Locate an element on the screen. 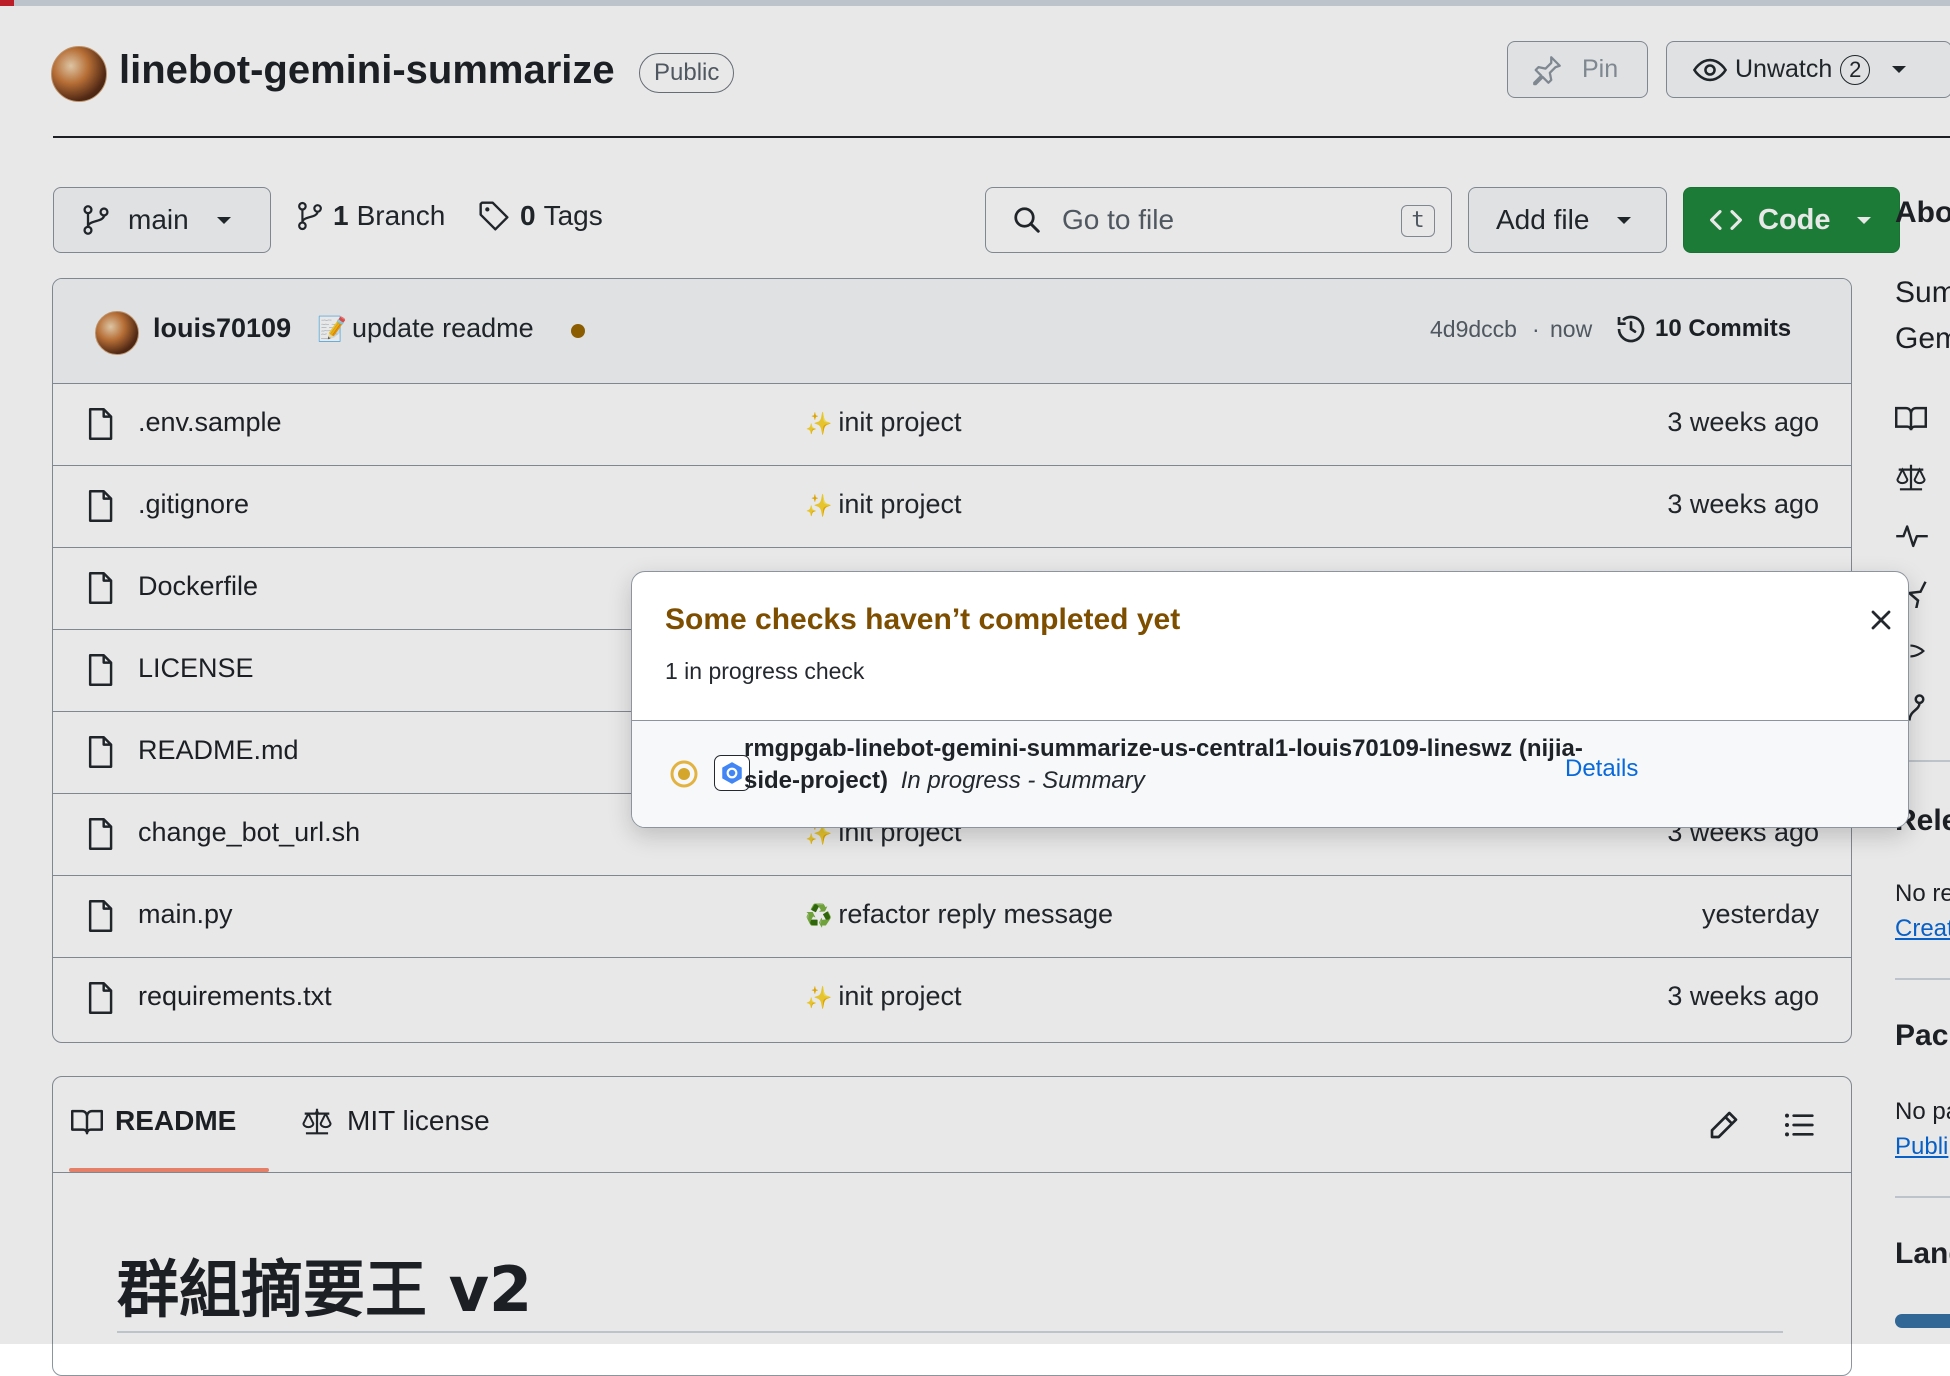  file-commit-message-wrap: ♻️ refactor reply message is located at coordinates (959, 914).